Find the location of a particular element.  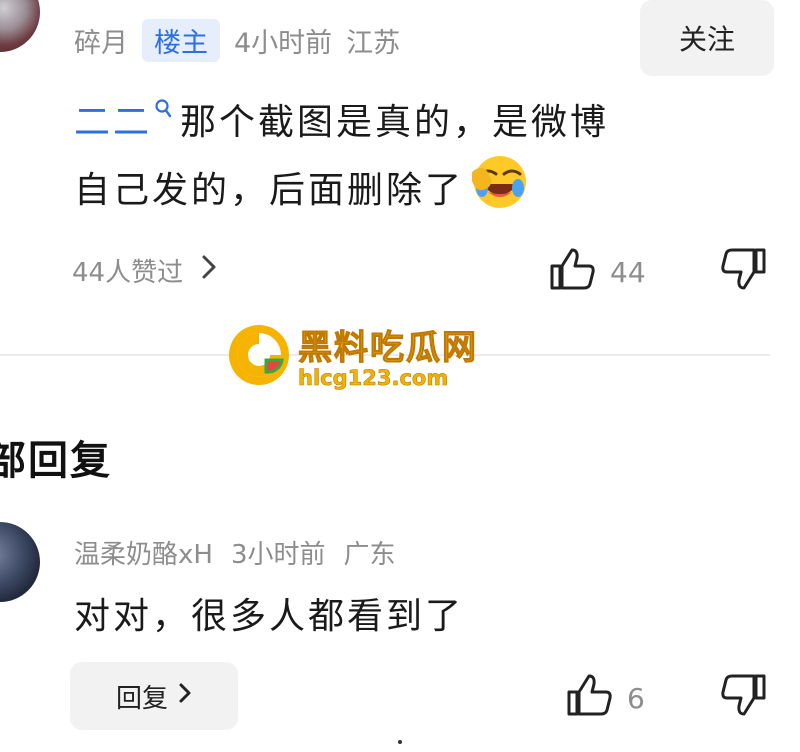

follow-button: 关注 is located at coordinates (707, 38).